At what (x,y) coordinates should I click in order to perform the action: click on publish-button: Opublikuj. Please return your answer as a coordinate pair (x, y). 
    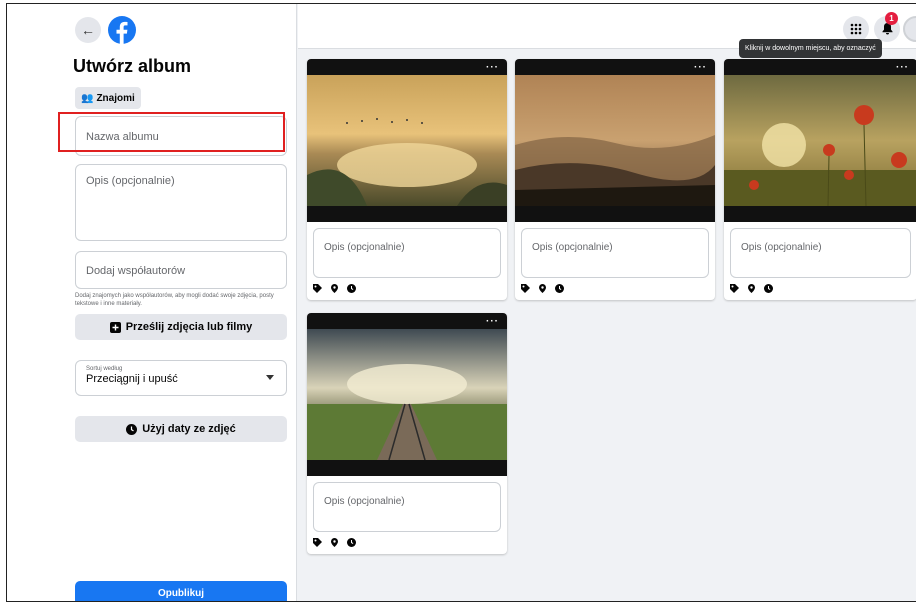
    Looking at the image, I should click on (181, 591).